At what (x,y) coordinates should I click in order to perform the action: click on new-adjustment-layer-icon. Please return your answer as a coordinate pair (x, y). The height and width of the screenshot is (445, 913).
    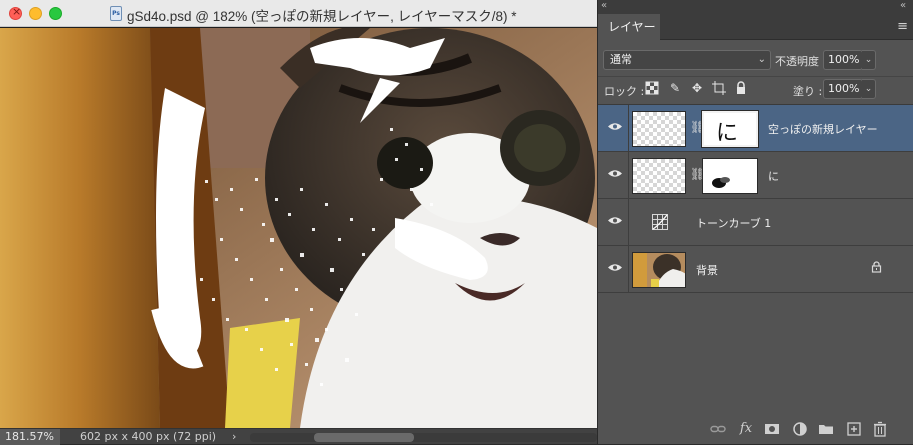
    Looking at the image, I should click on (800, 429).